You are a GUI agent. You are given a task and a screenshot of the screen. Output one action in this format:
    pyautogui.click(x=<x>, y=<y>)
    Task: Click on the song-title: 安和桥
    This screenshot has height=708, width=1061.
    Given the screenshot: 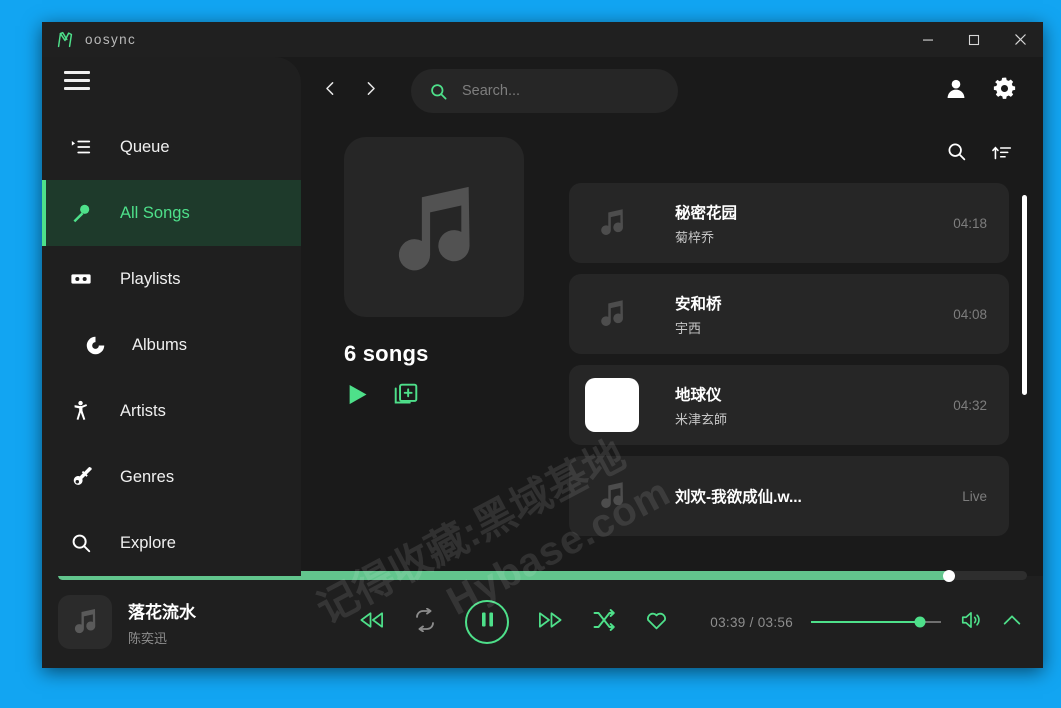 What is the action you would take?
    pyautogui.click(x=698, y=304)
    